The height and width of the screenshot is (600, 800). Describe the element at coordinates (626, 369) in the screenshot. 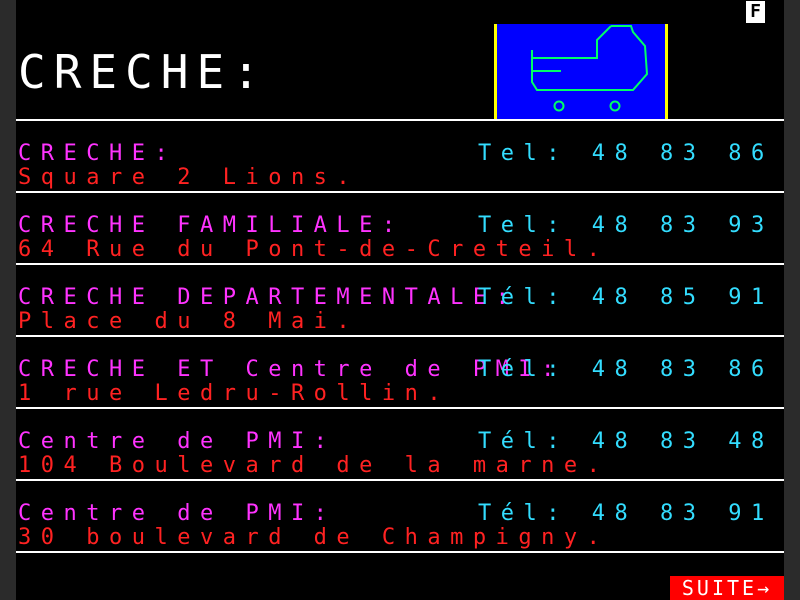

I see `entry-phone: Tél: 48 83 86 13` at that location.